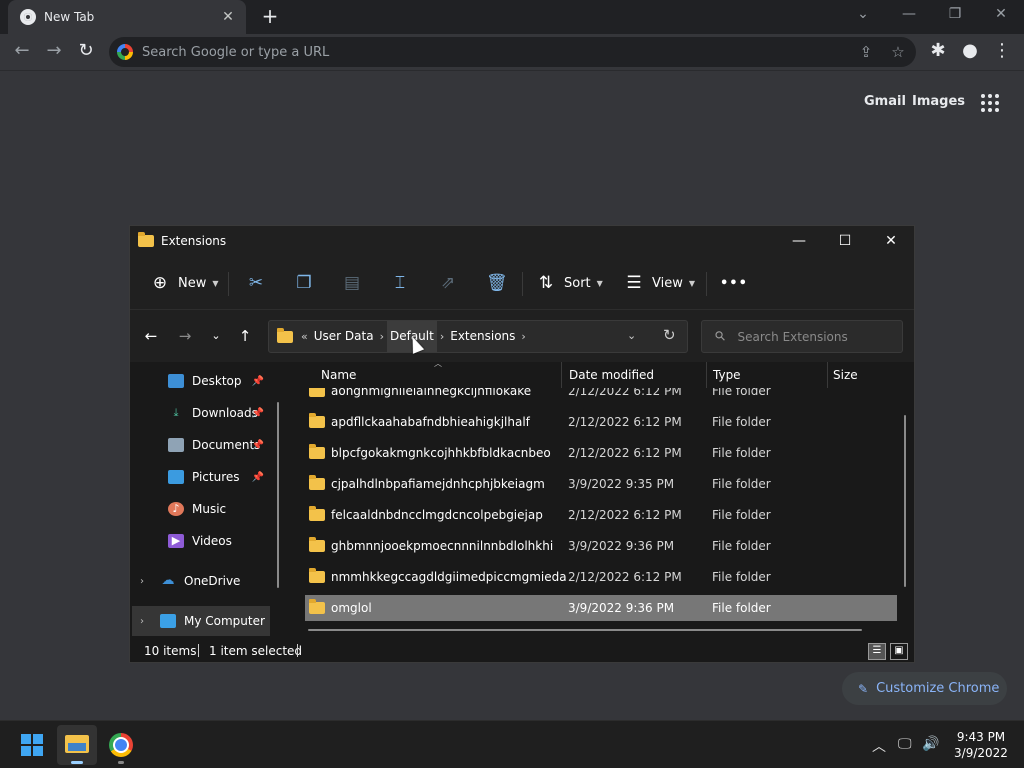  What do you see at coordinates (201, 509) in the screenshot?
I see `sidebar-item-music: ♪ Music` at bounding box center [201, 509].